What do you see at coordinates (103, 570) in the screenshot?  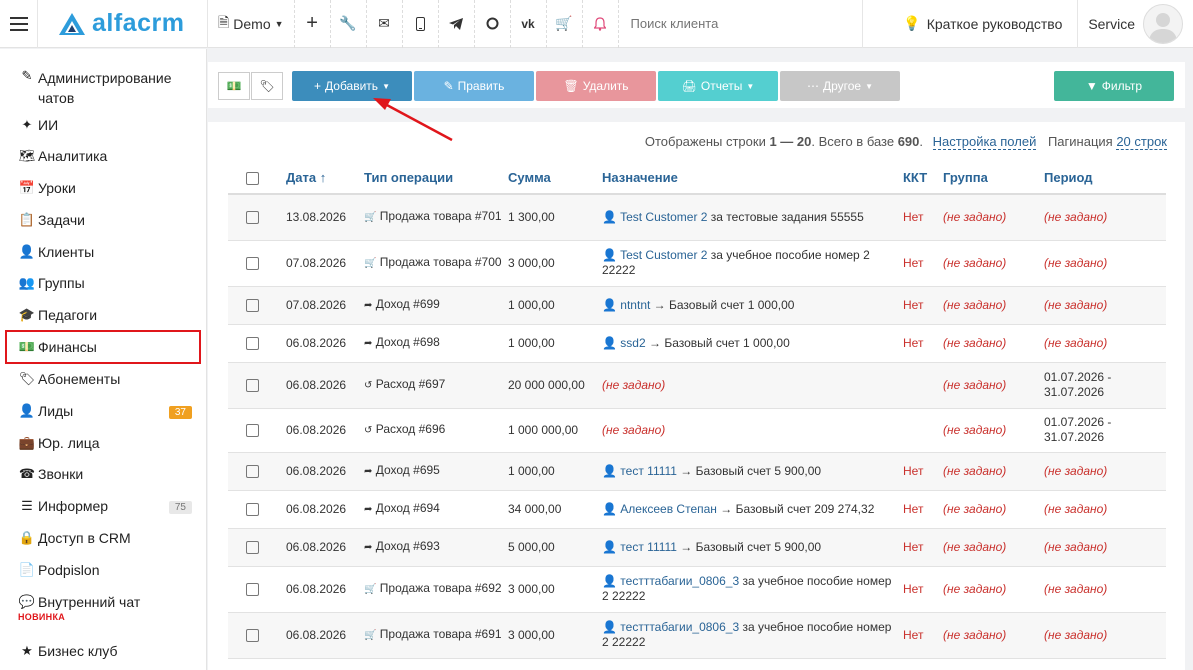 I see `sidebar-item-podpislon: 📄 Podpislon` at bounding box center [103, 570].